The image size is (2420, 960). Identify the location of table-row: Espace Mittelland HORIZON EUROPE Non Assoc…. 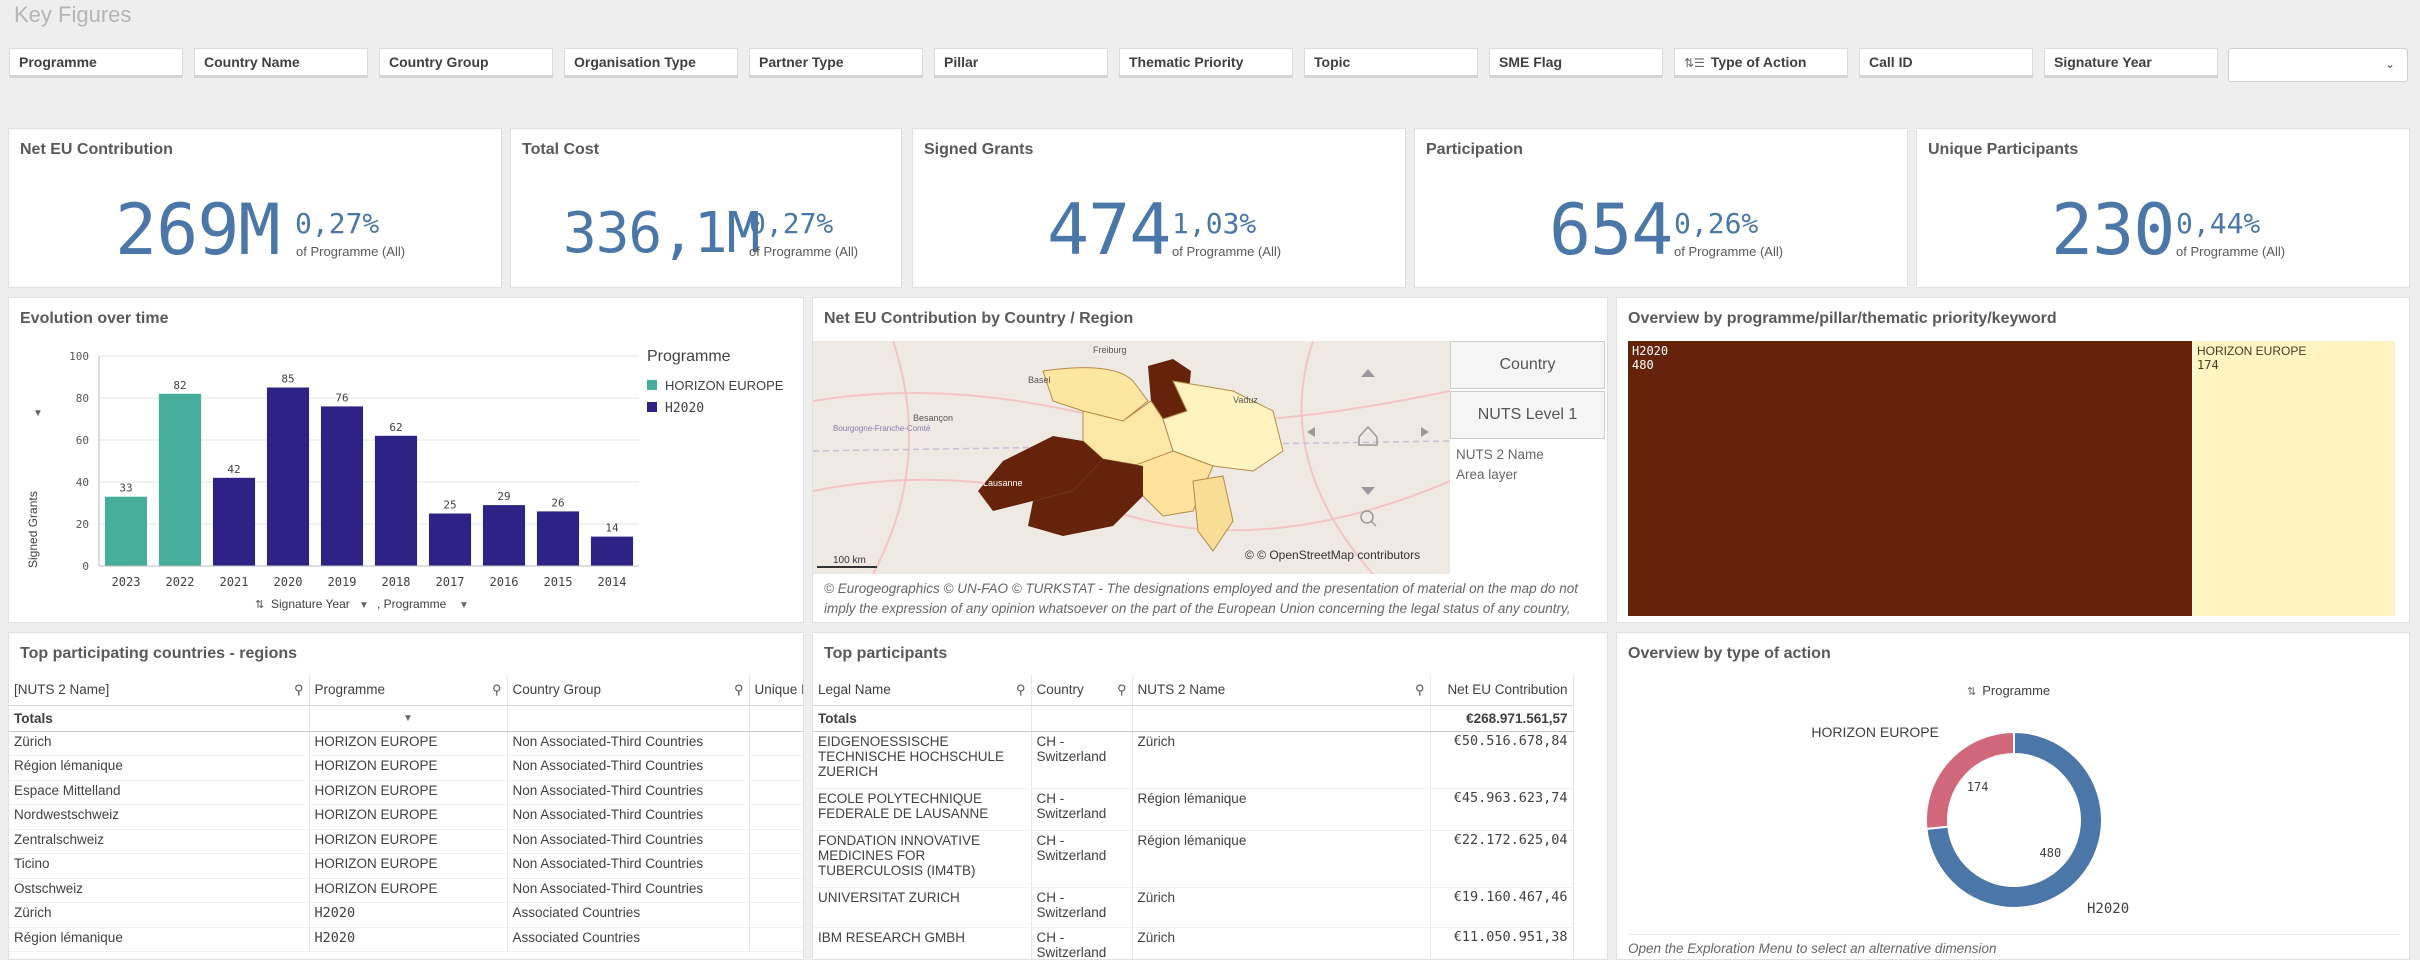
(406, 792).